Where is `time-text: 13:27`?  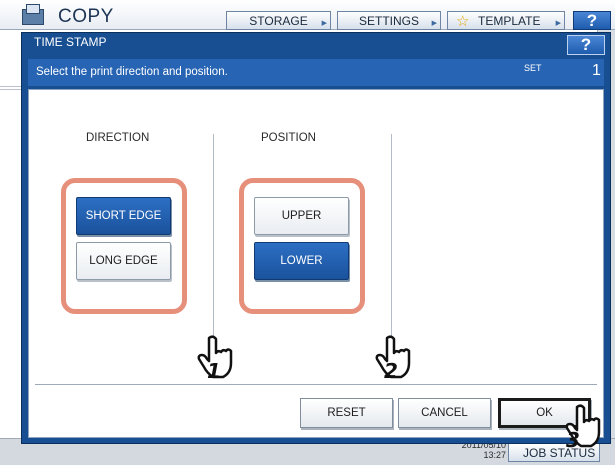
time-text: 13:27 is located at coordinates (494, 455).